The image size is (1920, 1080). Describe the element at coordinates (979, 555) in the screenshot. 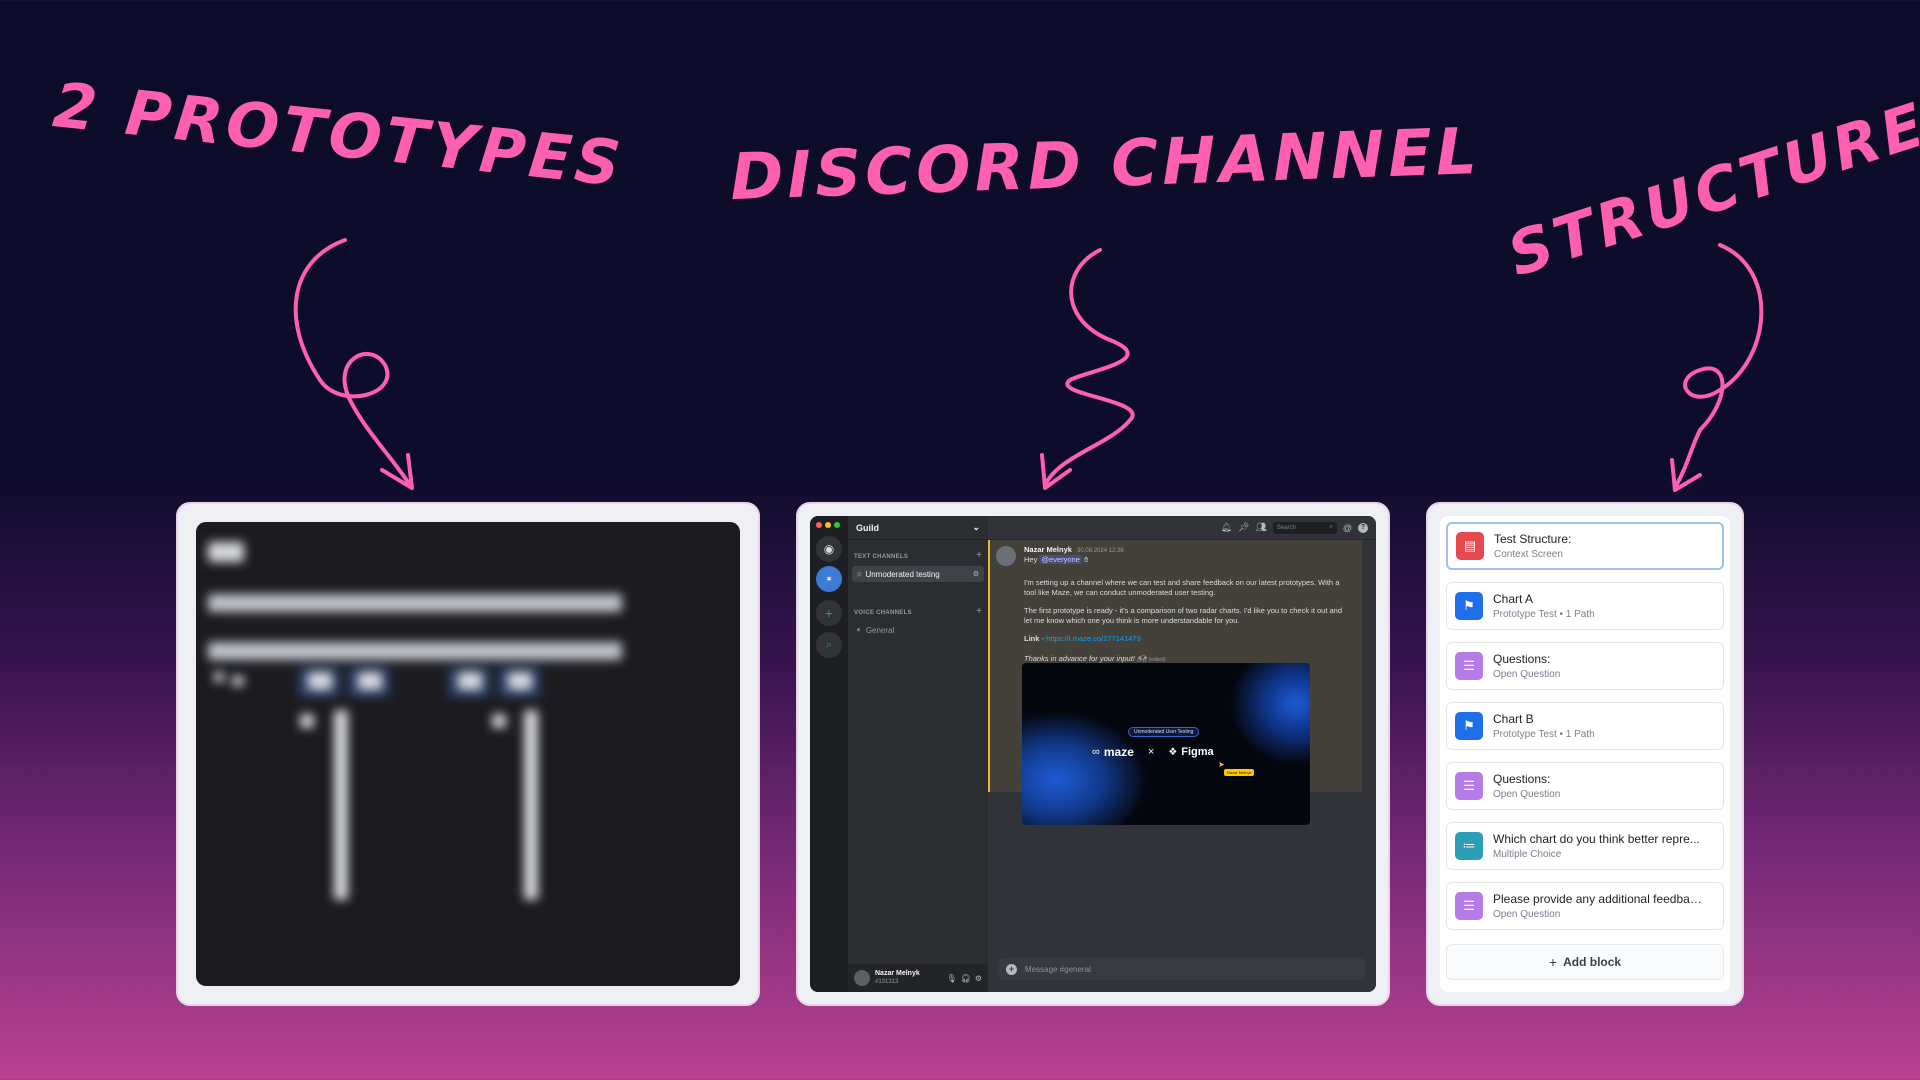

I see `add-text-channel-icon: +` at that location.